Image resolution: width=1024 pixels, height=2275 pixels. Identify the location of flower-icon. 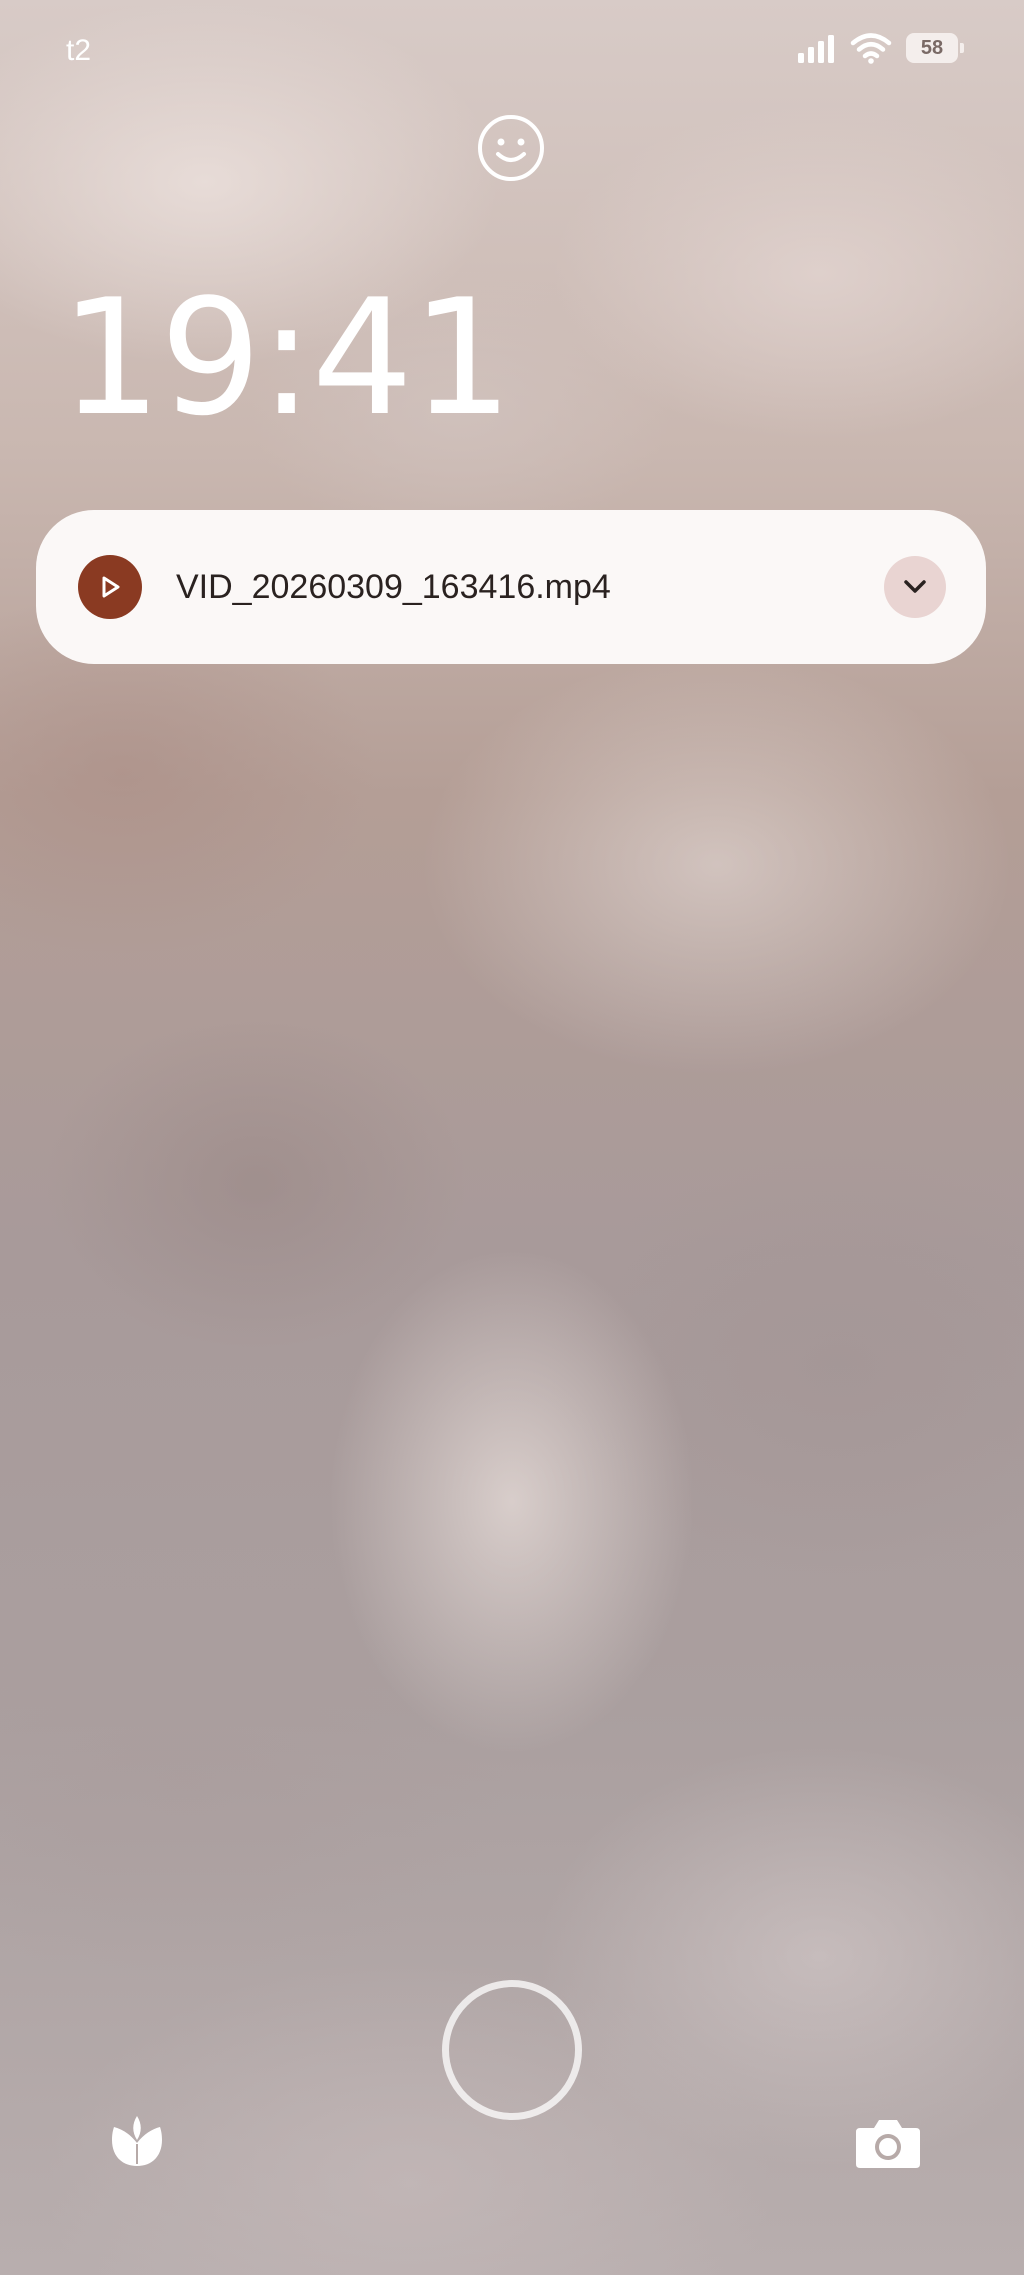
(137, 2143).